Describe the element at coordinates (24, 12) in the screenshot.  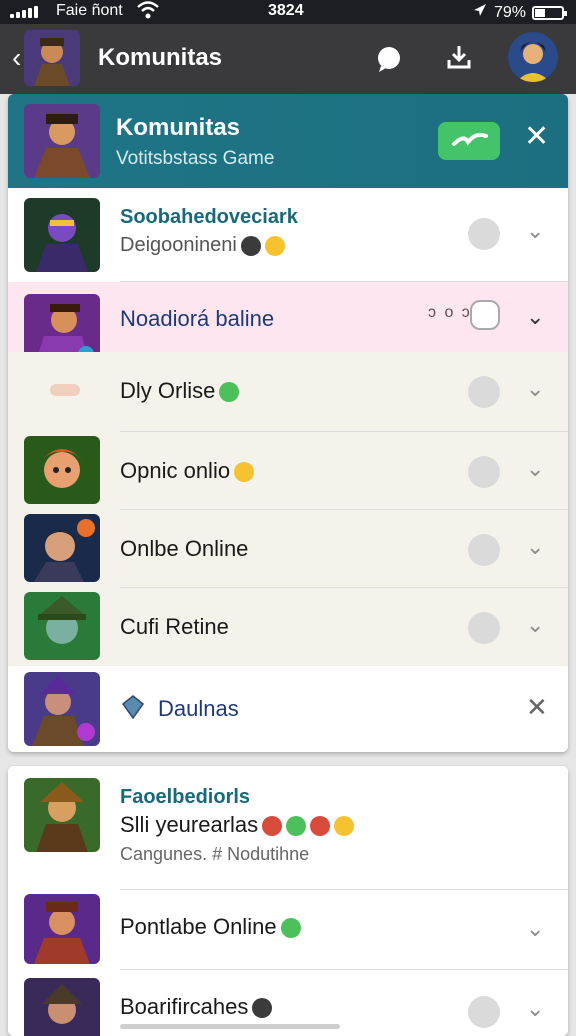
I see `signal-icon` at that location.